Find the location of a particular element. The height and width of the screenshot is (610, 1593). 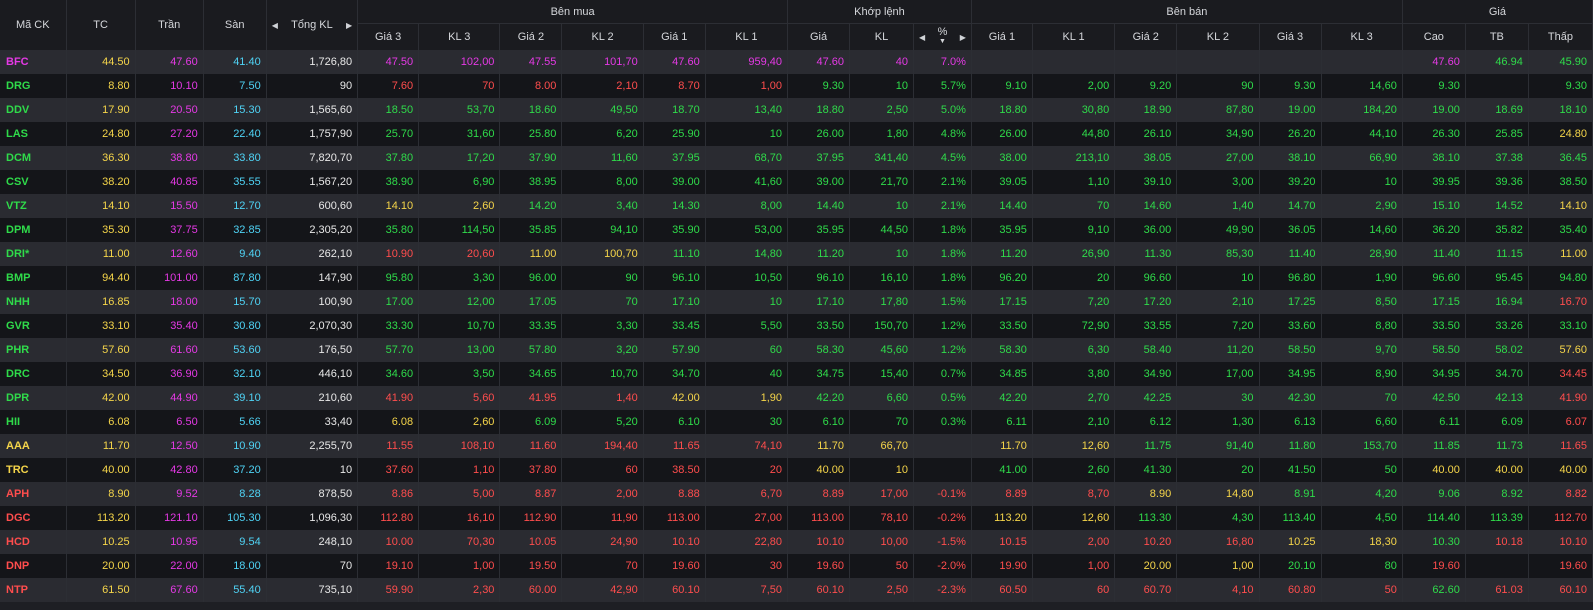

col-bid1-volume: KL 1 is located at coordinates (747, 36).